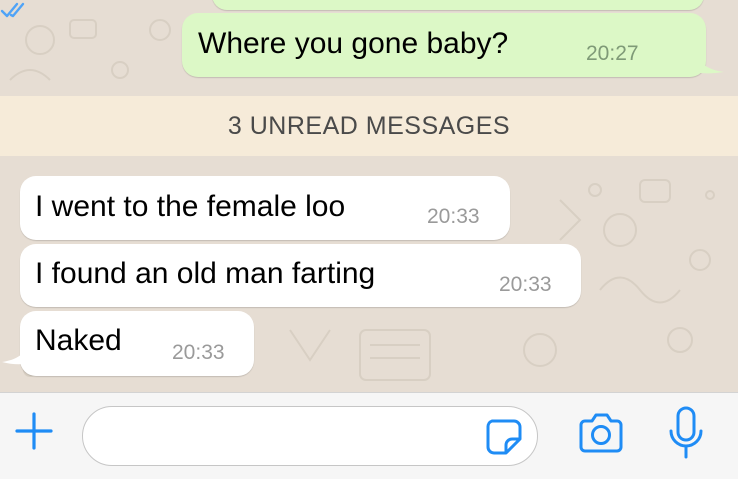 The width and height of the screenshot is (738, 479). I want to click on incoming-message-bubble: Naked 20:33, so click(137, 343).